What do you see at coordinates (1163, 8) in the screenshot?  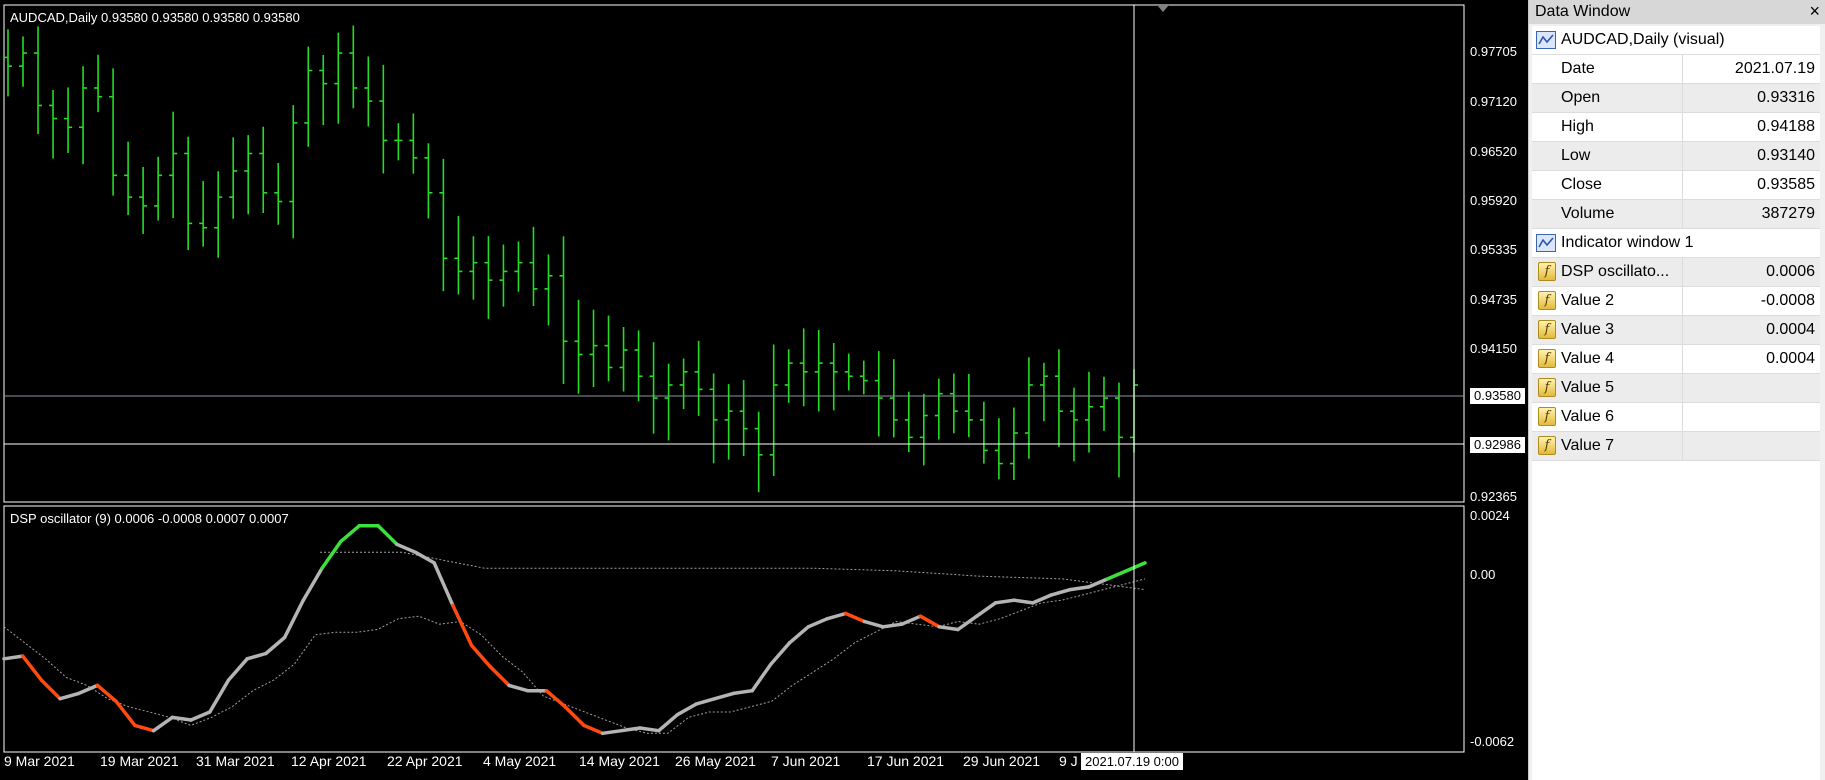 I see `chart-shift-marker-icon` at bounding box center [1163, 8].